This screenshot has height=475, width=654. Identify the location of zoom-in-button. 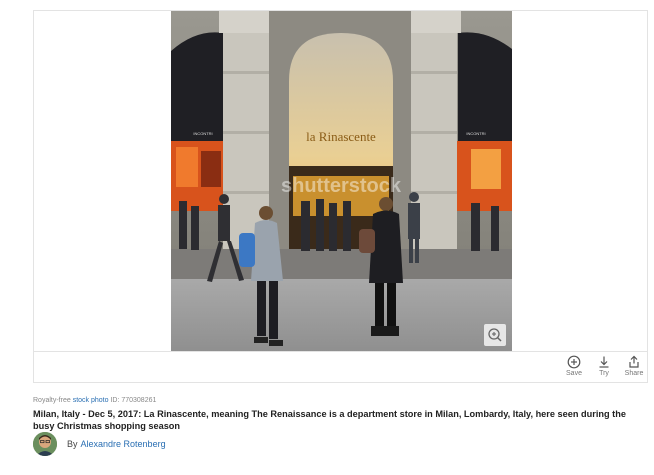
(495, 335).